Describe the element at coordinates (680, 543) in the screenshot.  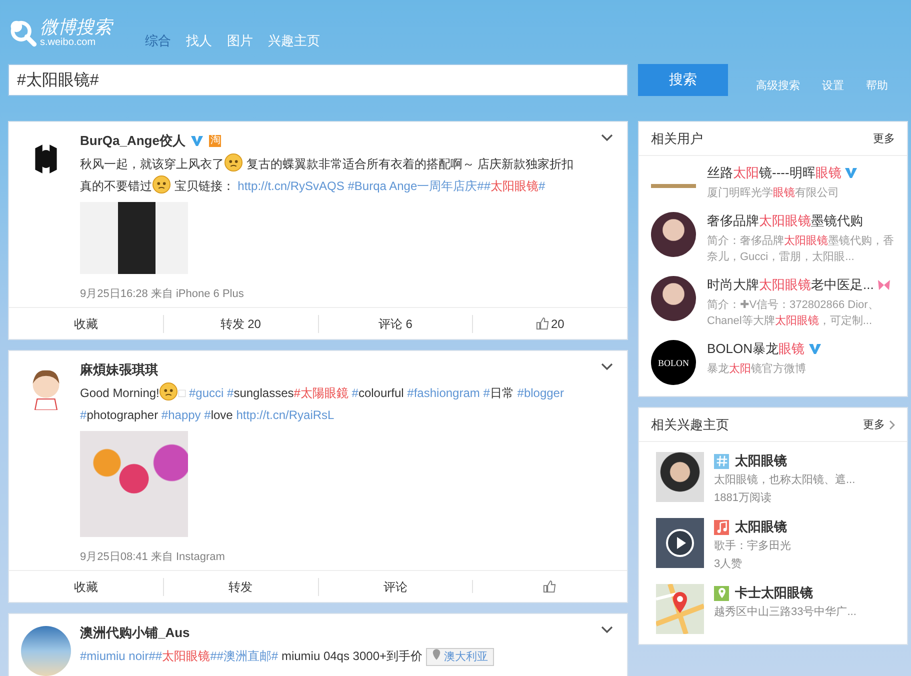
I see `video-thumbnail` at that location.